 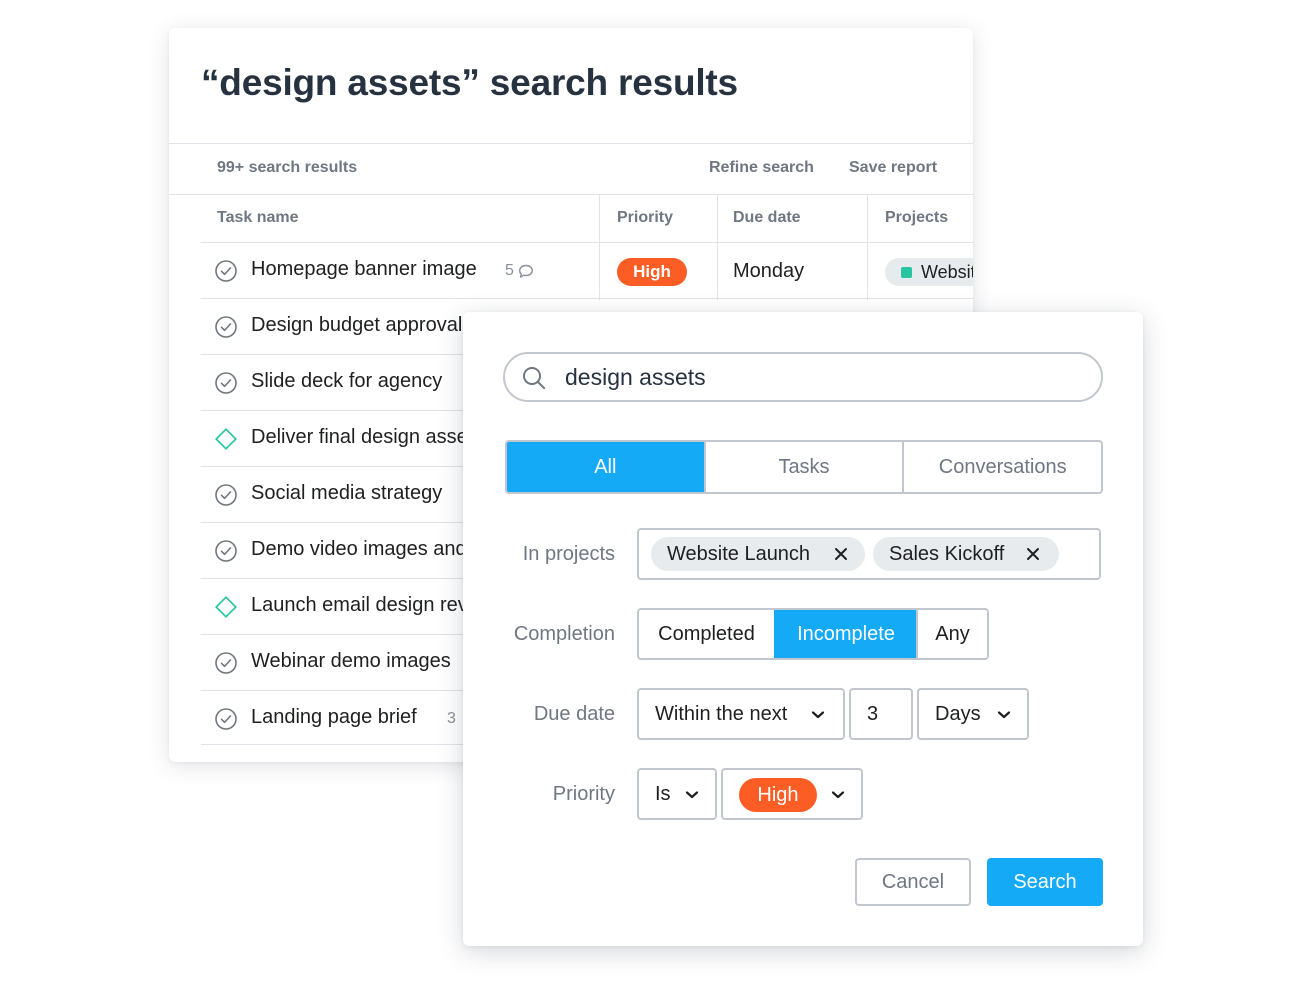 I want to click on task-name: Deliver final design assets, so click(x=367, y=437).